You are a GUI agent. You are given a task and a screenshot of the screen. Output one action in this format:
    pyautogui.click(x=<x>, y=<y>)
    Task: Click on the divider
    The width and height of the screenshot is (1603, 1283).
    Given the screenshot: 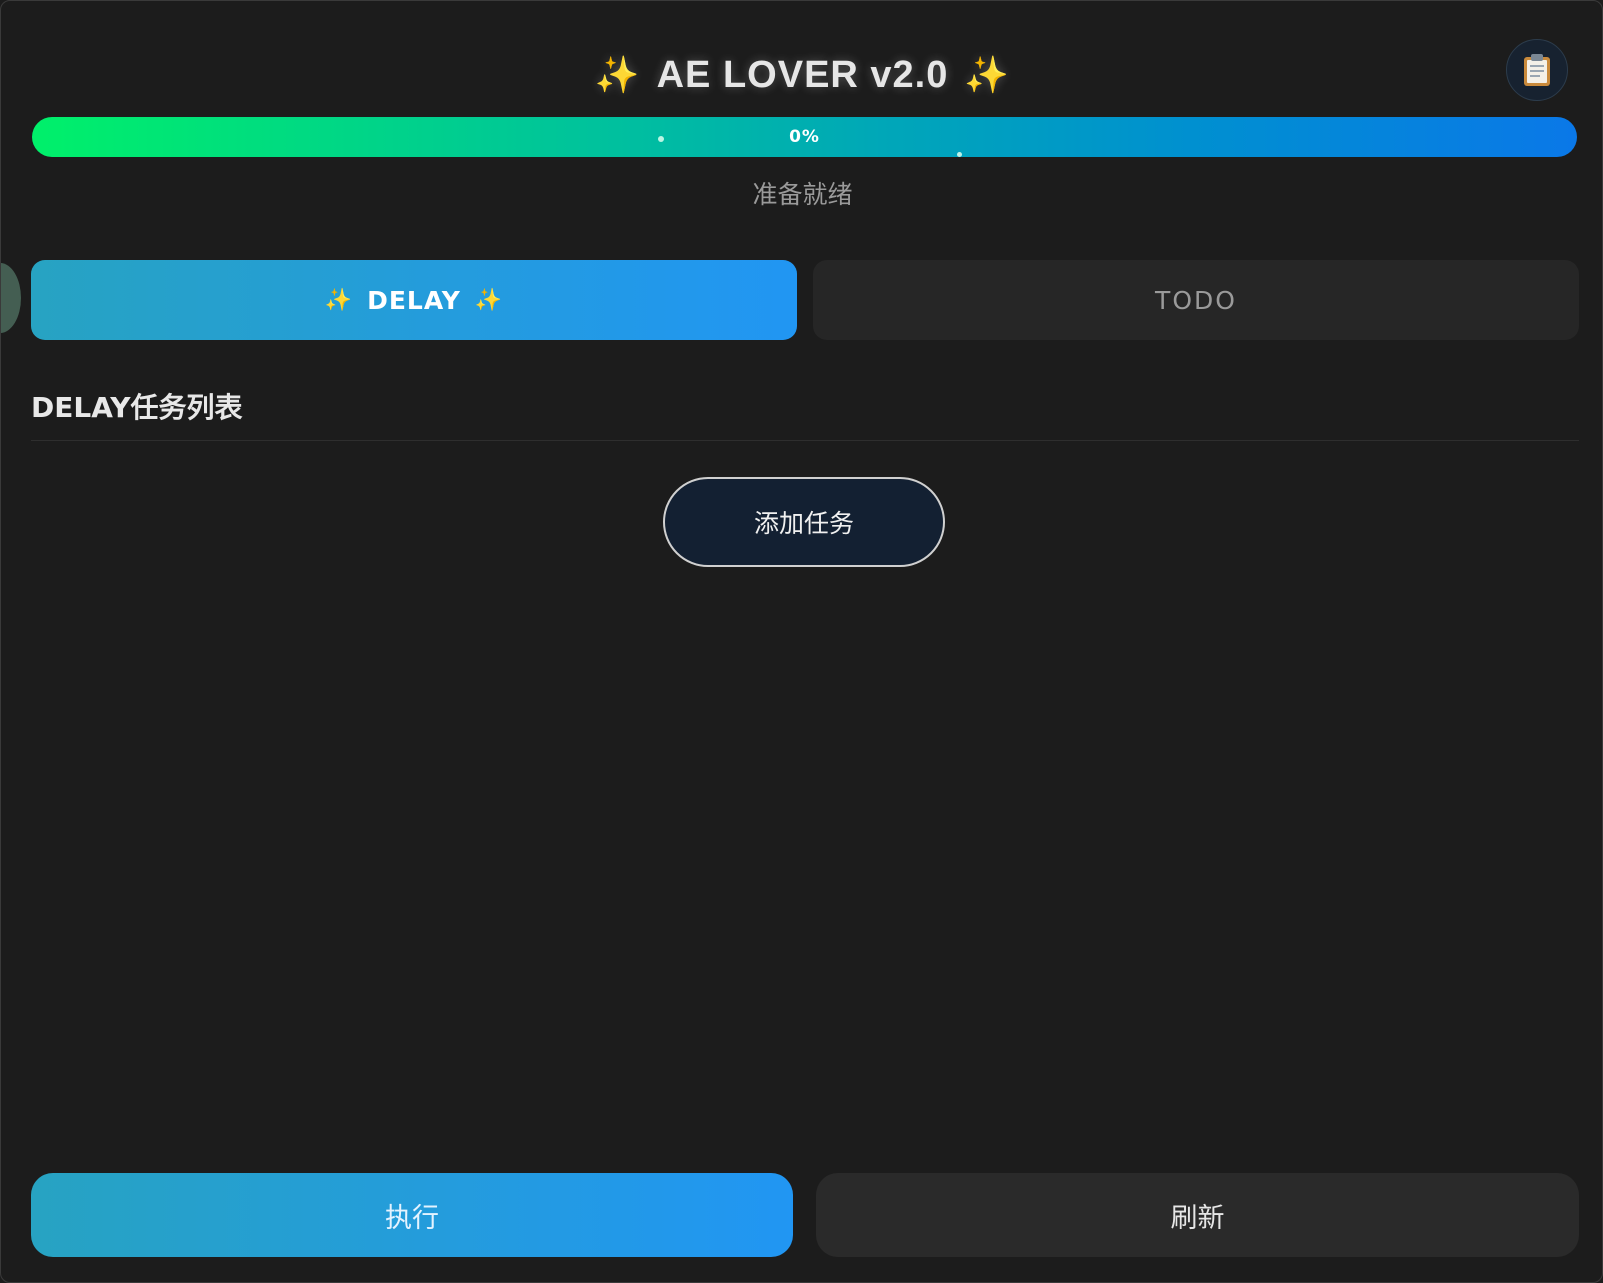 What is the action you would take?
    pyautogui.click(x=805, y=440)
    